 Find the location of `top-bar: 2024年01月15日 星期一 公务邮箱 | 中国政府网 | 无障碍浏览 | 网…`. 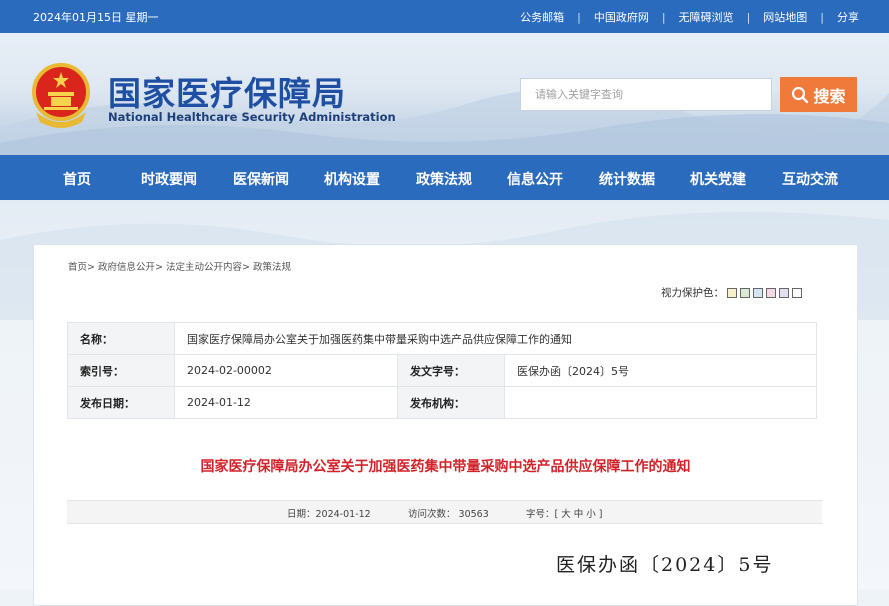

top-bar: 2024年01月15日 星期一 公务邮箱 | 中国政府网 | 无障碍浏览 | 网… is located at coordinates (444, 16).